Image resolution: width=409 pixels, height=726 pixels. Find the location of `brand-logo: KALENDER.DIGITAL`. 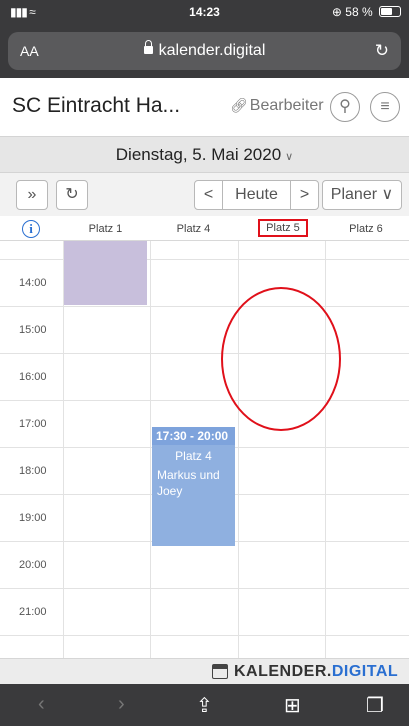

brand-logo: KALENDER.DIGITAL is located at coordinates (316, 672).